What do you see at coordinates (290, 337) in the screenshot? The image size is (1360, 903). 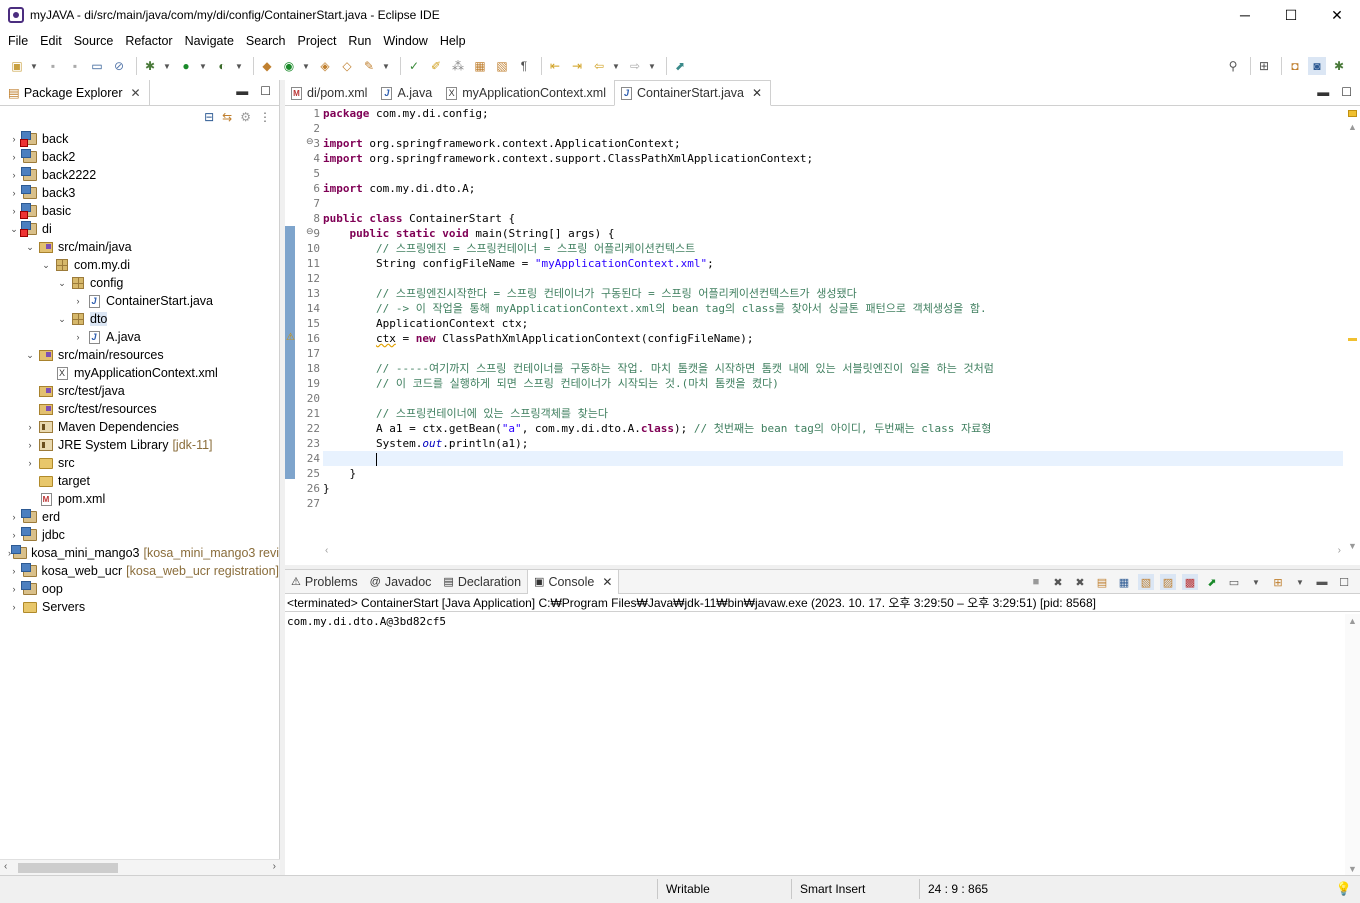 I see `warning-icon: ⚠` at bounding box center [290, 337].